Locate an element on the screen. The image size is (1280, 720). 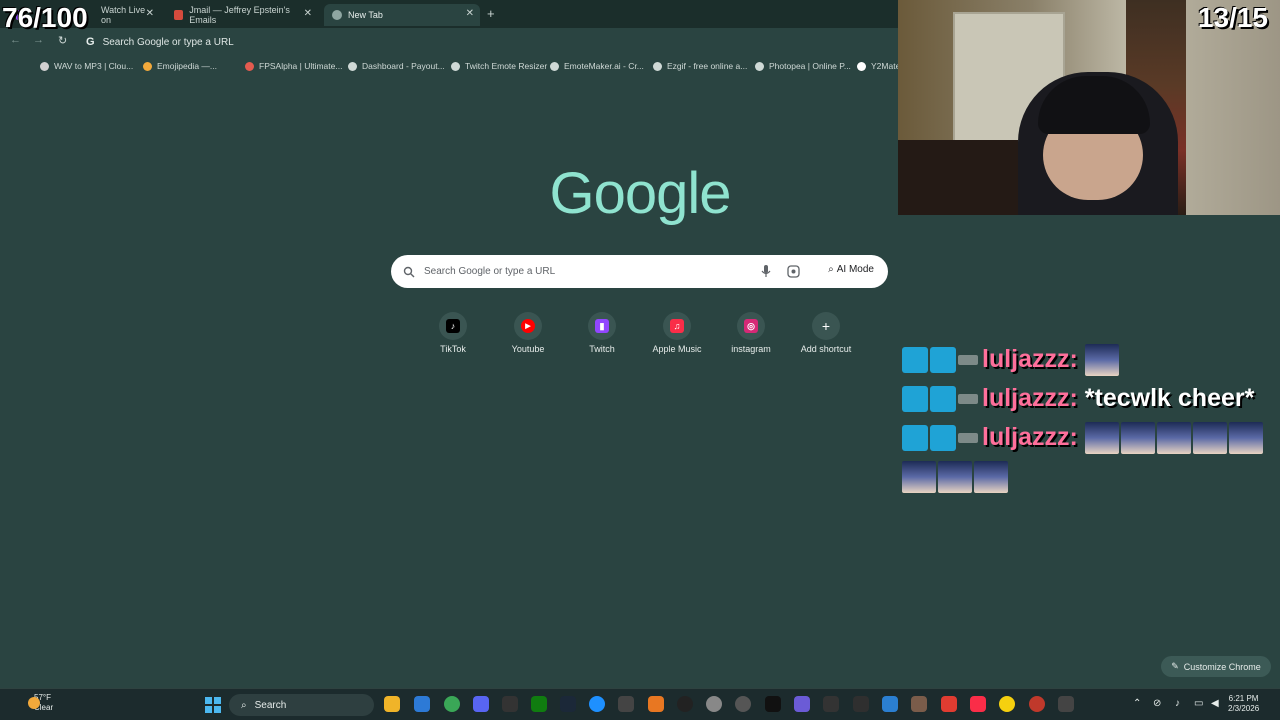
search-icon is located at coordinates (409, 271).